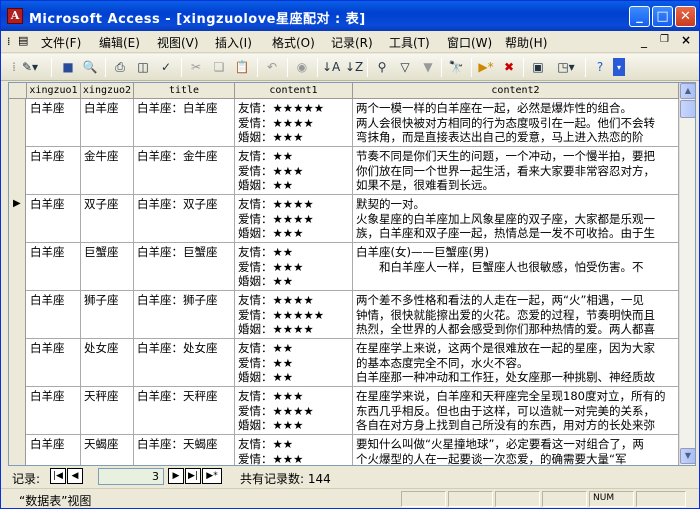  What do you see at coordinates (330, 67) in the screenshot?
I see `sort-ascending-icon: ↓A` at bounding box center [330, 67].